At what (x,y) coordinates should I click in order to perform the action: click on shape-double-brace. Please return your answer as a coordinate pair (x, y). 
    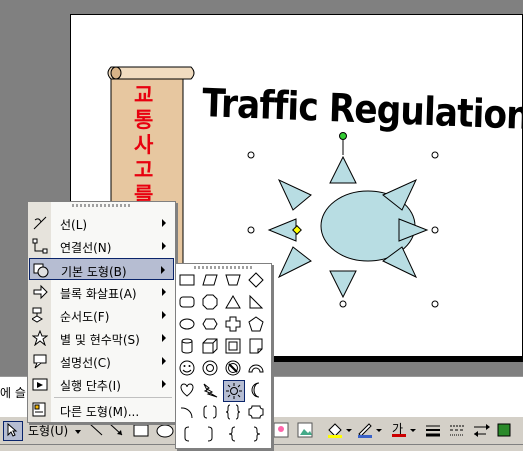
    Looking at the image, I should click on (234, 413).